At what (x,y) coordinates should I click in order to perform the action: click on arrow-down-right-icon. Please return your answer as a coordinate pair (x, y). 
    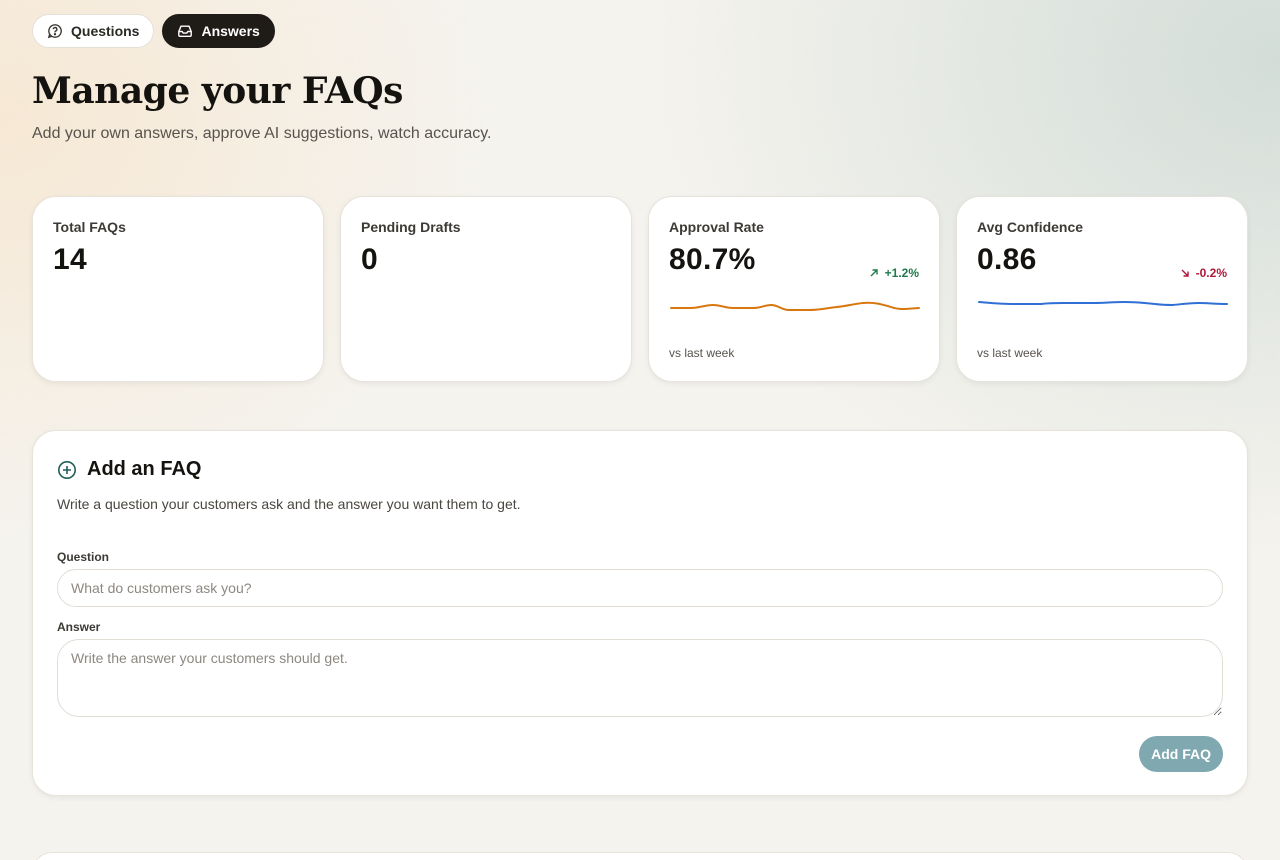
    Looking at the image, I should click on (1185, 273).